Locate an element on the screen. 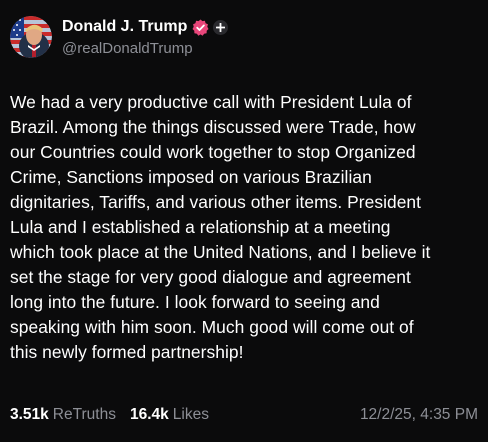  retruths-label: ReTruths is located at coordinates (84, 414).